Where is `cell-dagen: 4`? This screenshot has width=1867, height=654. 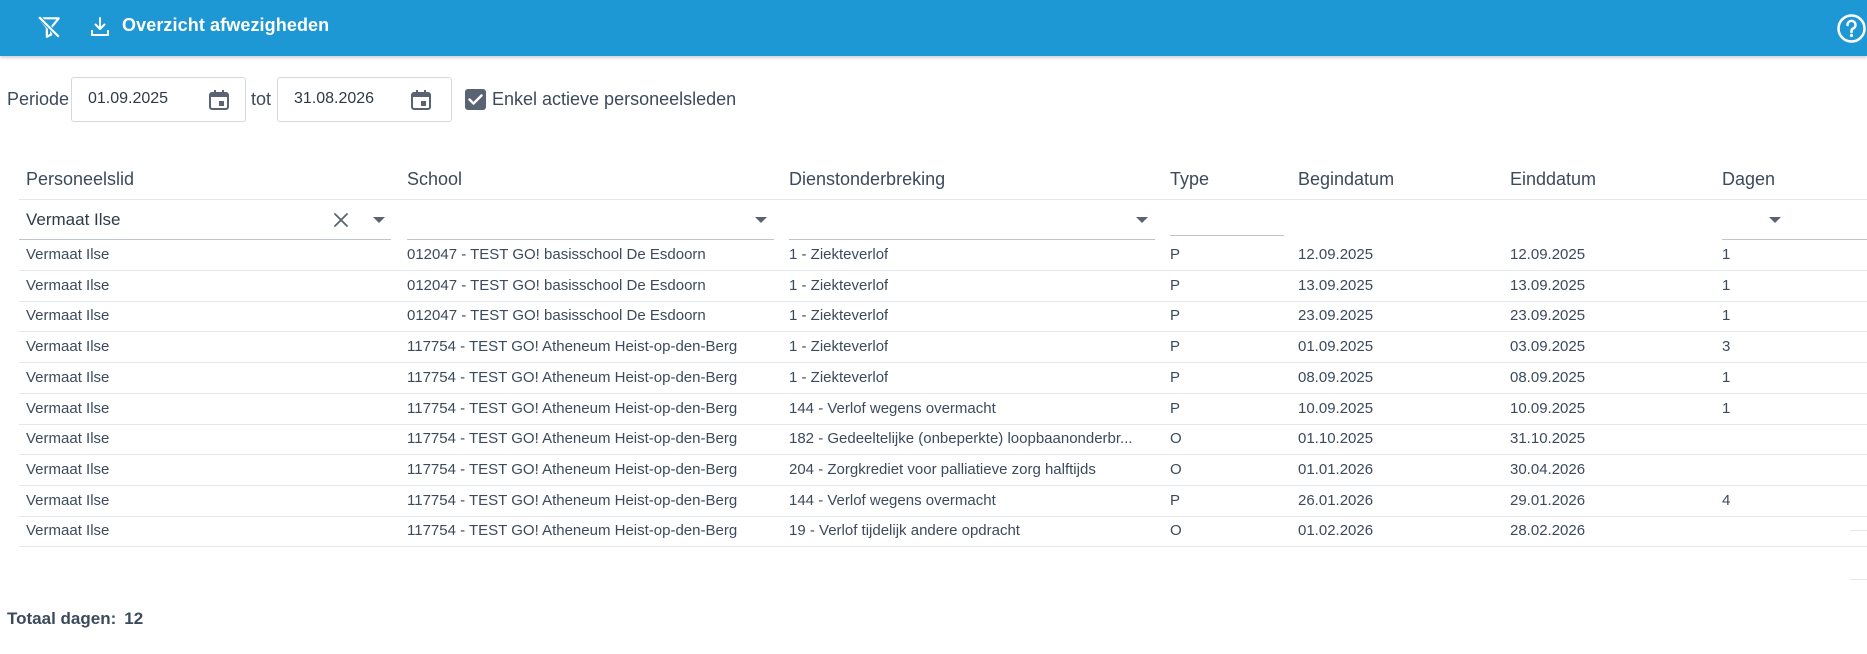 cell-dagen: 4 is located at coordinates (1726, 500).